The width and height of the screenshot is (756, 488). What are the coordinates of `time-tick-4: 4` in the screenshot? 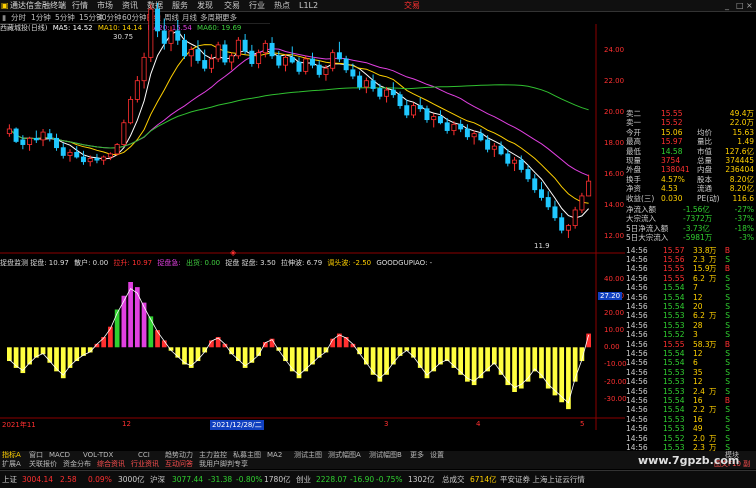 It's located at (478, 424).